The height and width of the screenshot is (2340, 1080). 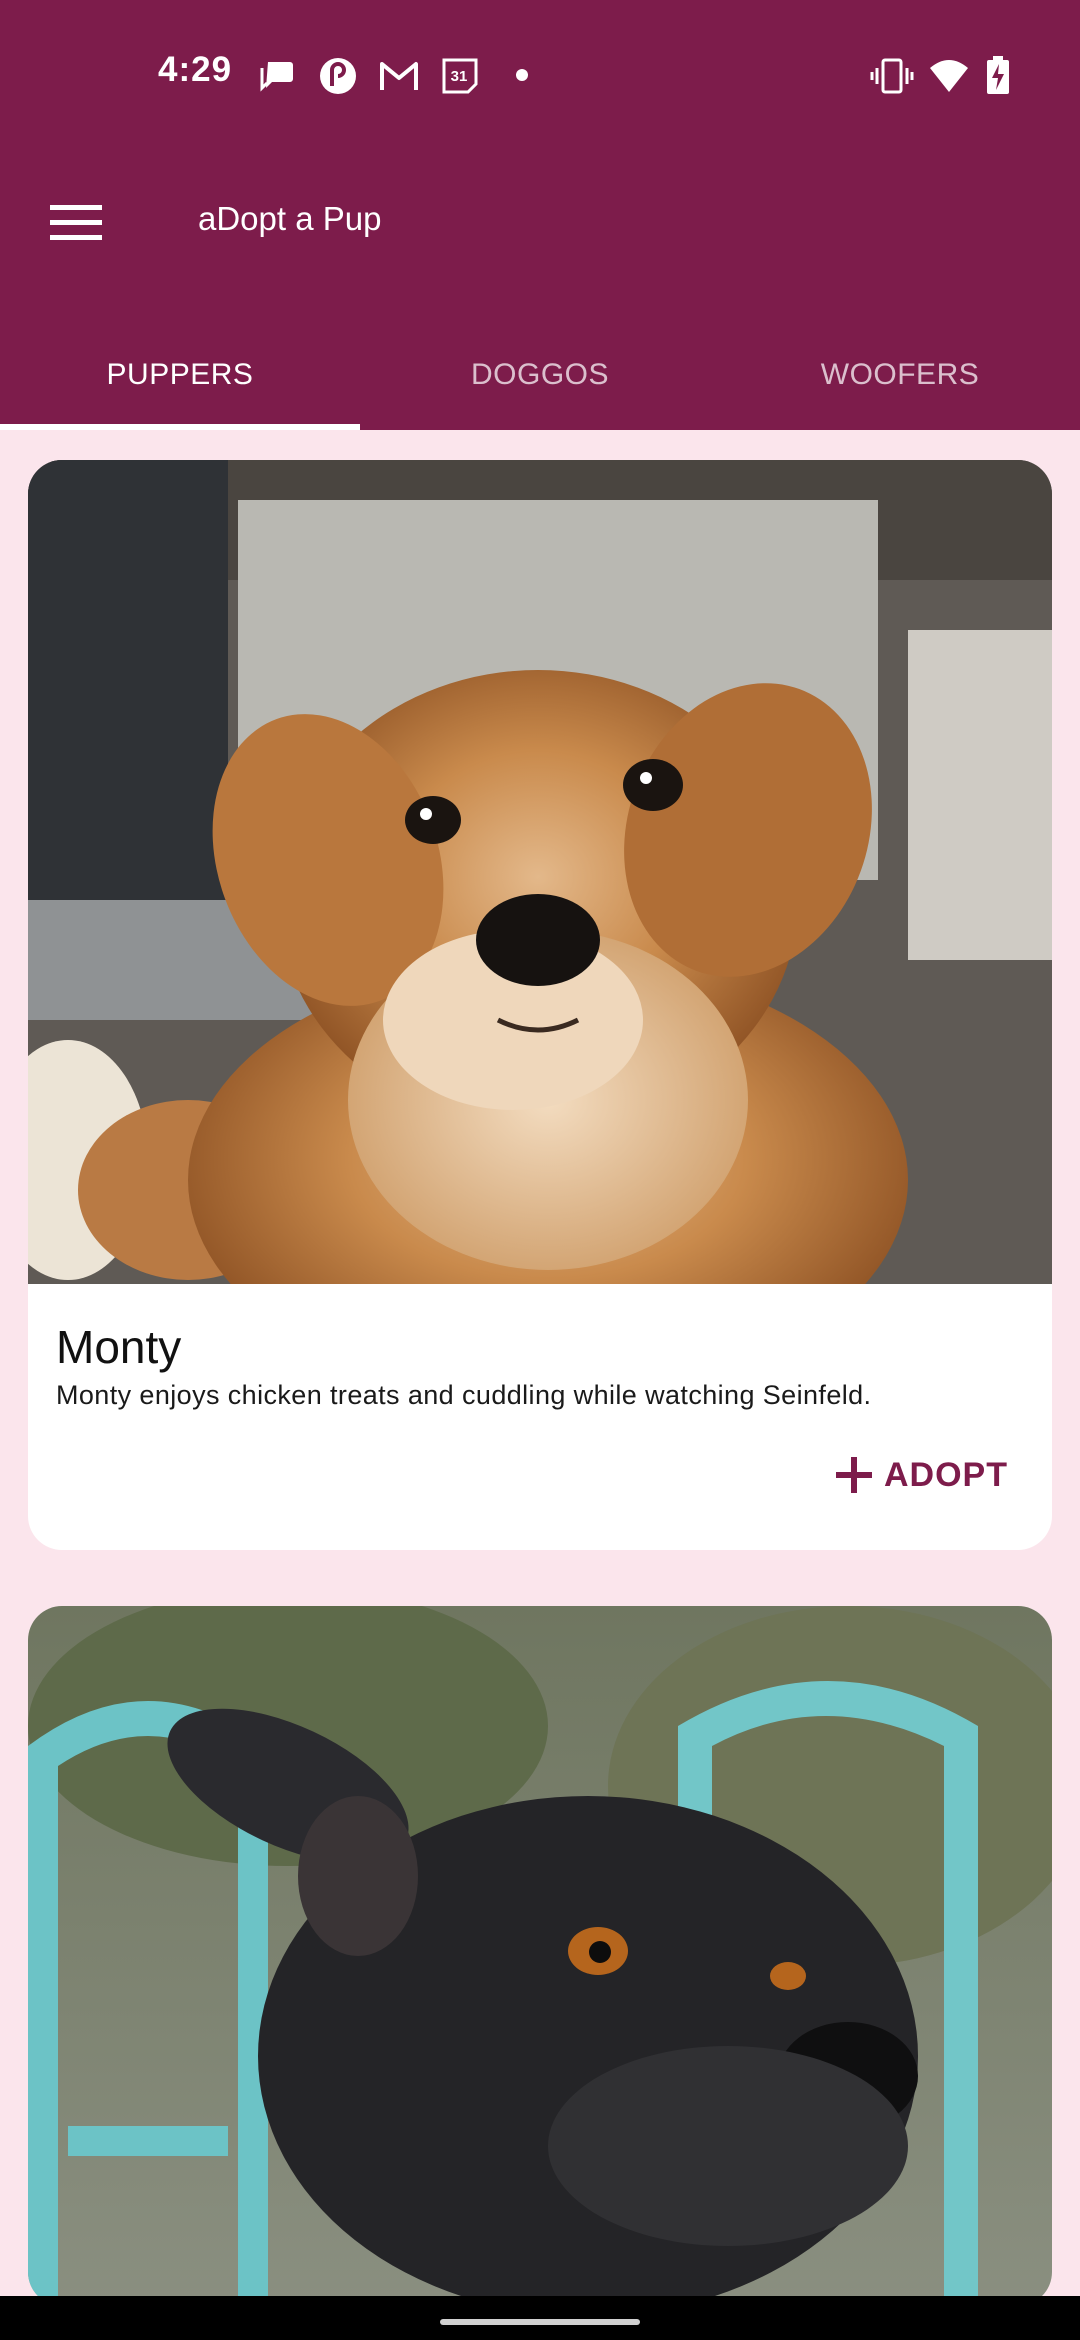 I want to click on status-bar: 4:29 31, so click(x=540, y=75).